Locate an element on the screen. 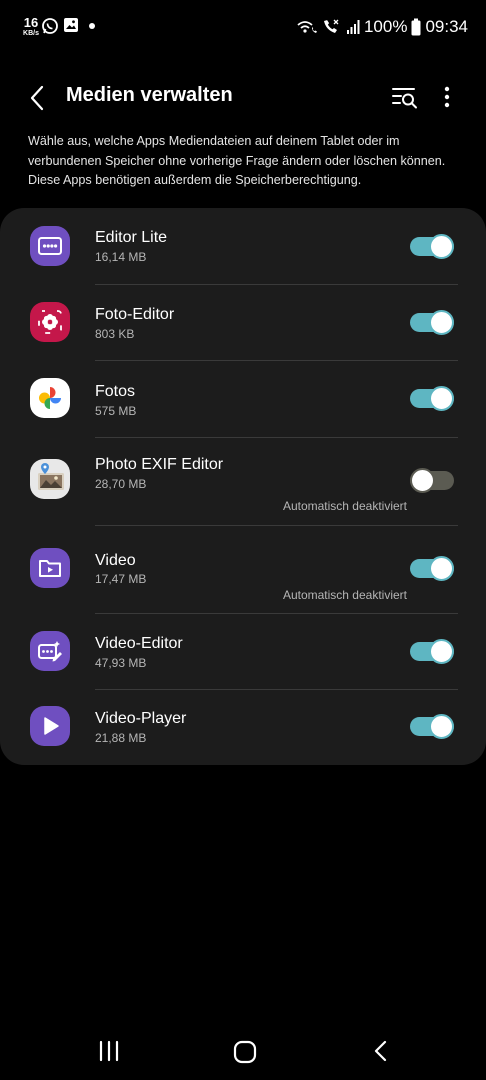  home-icon is located at coordinates (245, 1052).